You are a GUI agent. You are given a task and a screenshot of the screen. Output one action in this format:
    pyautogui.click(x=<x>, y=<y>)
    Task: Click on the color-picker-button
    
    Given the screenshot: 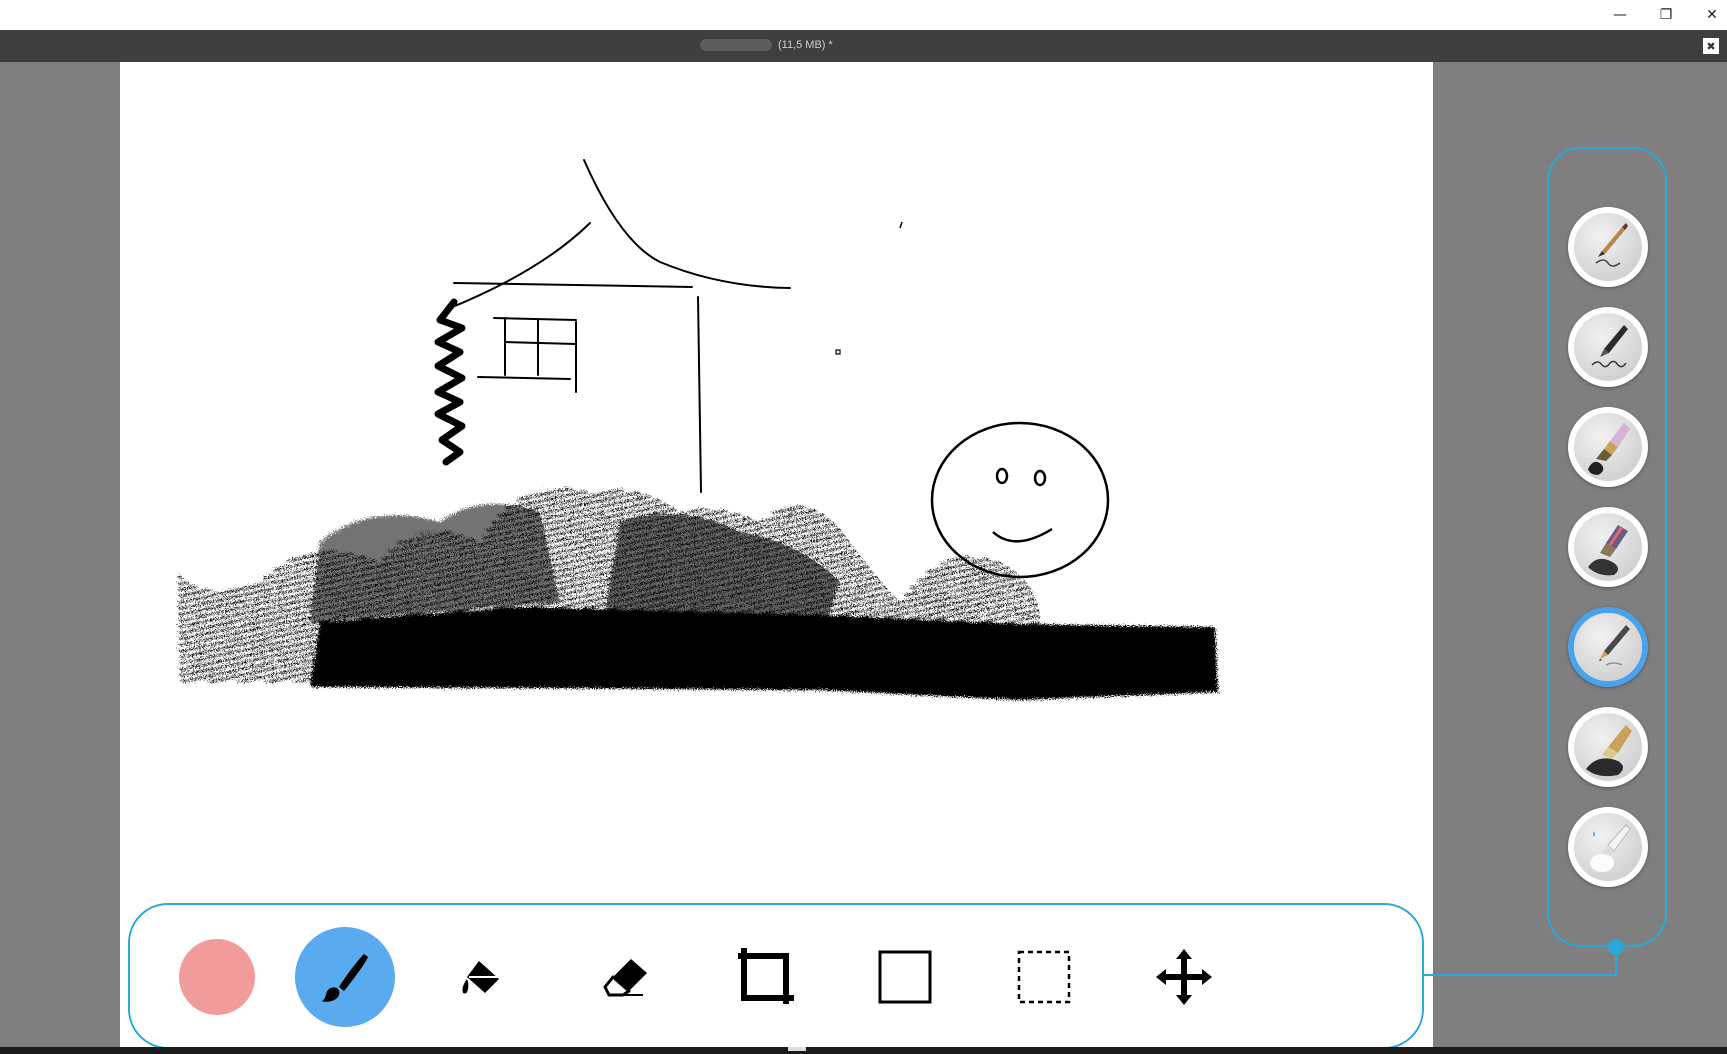 What is the action you would take?
    pyautogui.click(x=217, y=977)
    